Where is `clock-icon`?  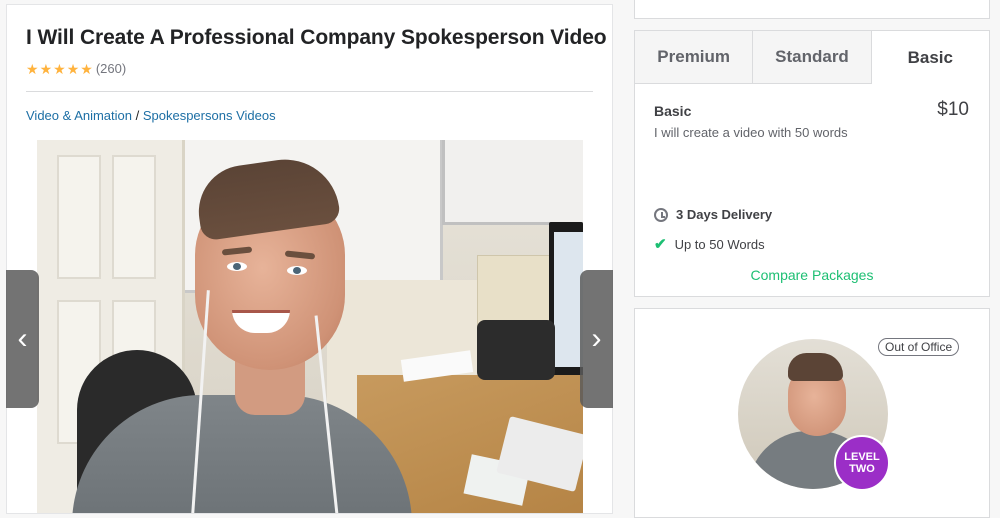
clock-icon is located at coordinates (661, 214).